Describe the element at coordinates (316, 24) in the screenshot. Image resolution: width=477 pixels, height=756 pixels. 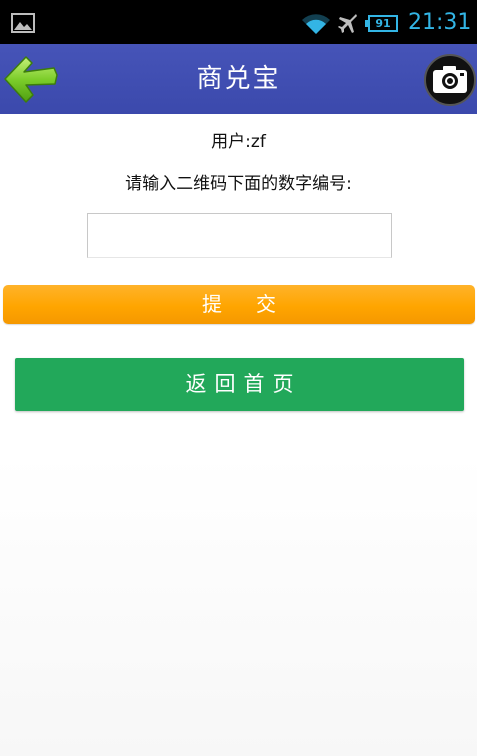
I see `wifi-icon` at that location.